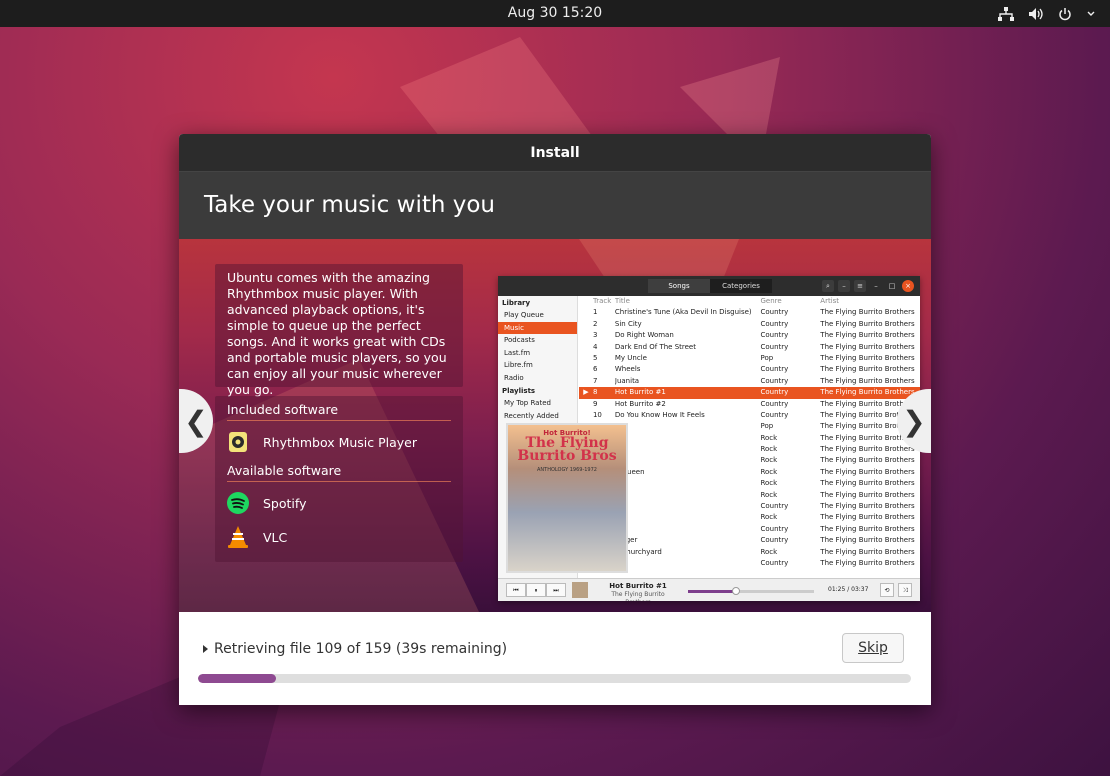 The image size is (1110, 776). What do you see at coordinates (688, 540) in the screenshot?
I see `rb-track-title: Singer` at bounding box center [688, 540].